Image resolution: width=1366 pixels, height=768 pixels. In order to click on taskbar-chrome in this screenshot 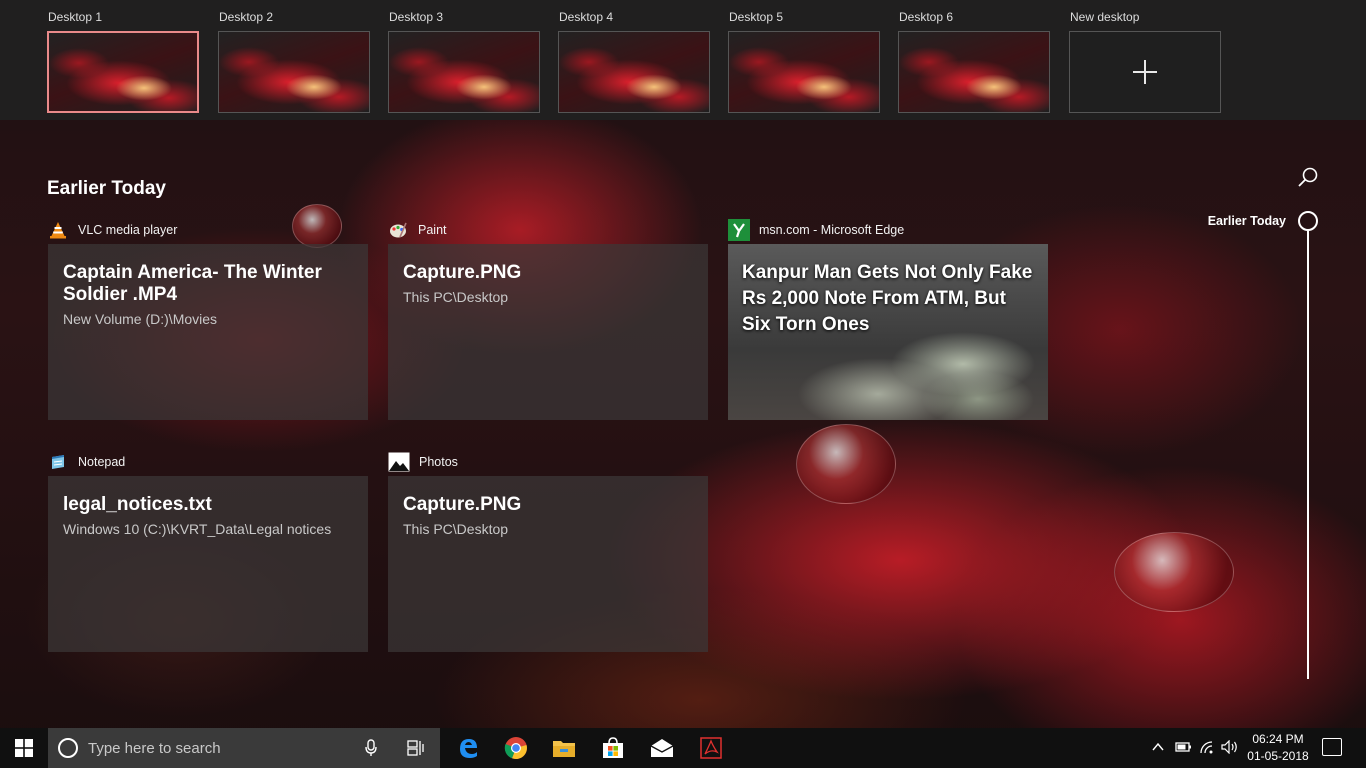, I will do `click(516, 748)`.